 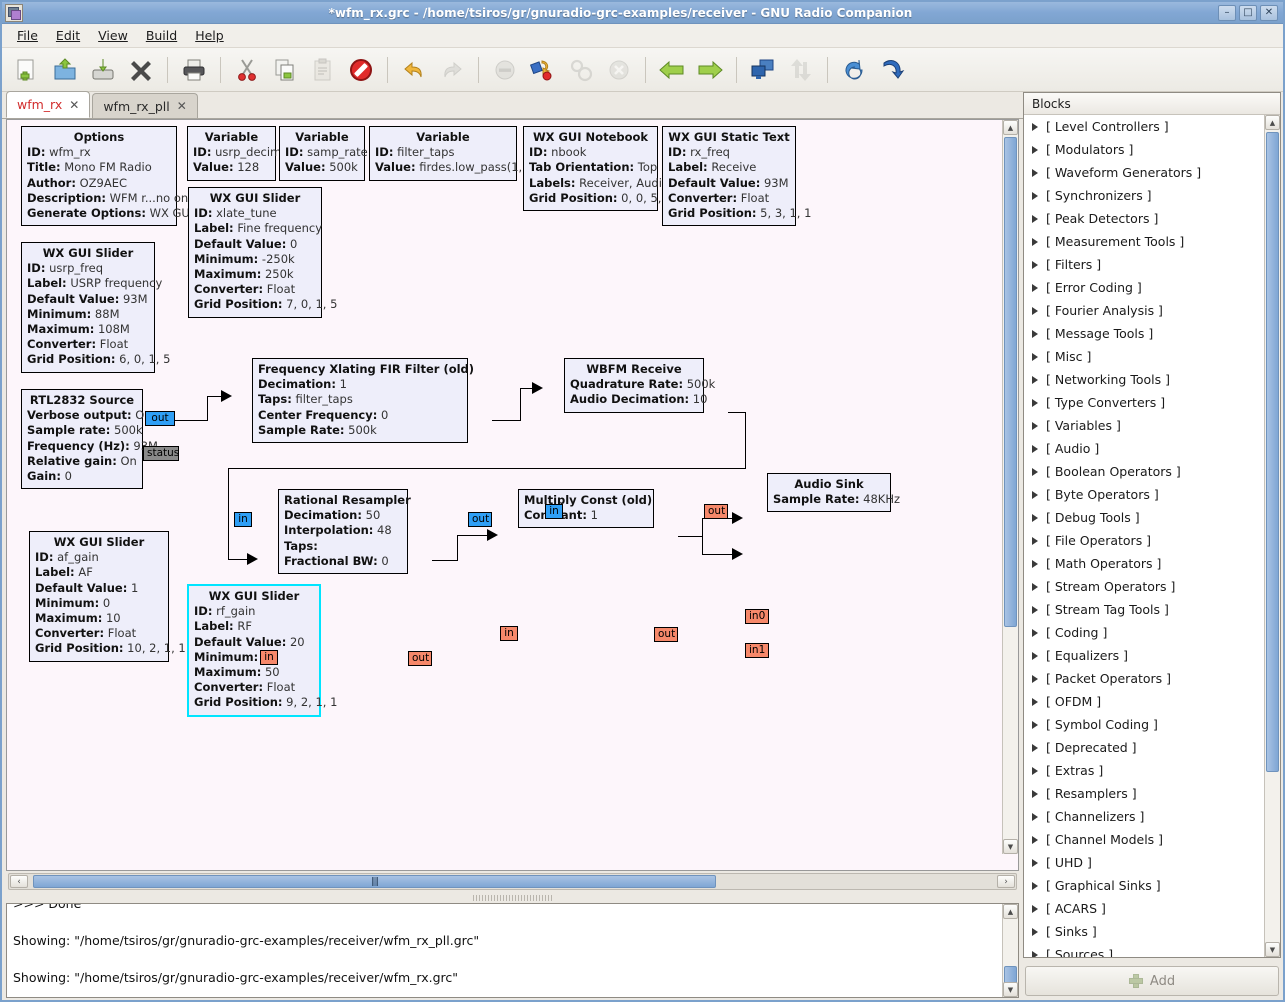 I want to click on menu-edit: Edit, so click(x=68, y=35).